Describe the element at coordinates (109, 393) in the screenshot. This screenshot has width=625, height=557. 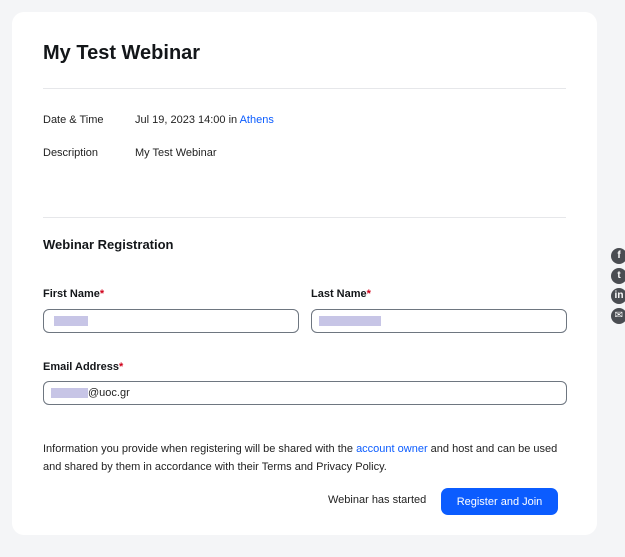
I see `email-domain: @uoc.gr` at that location.